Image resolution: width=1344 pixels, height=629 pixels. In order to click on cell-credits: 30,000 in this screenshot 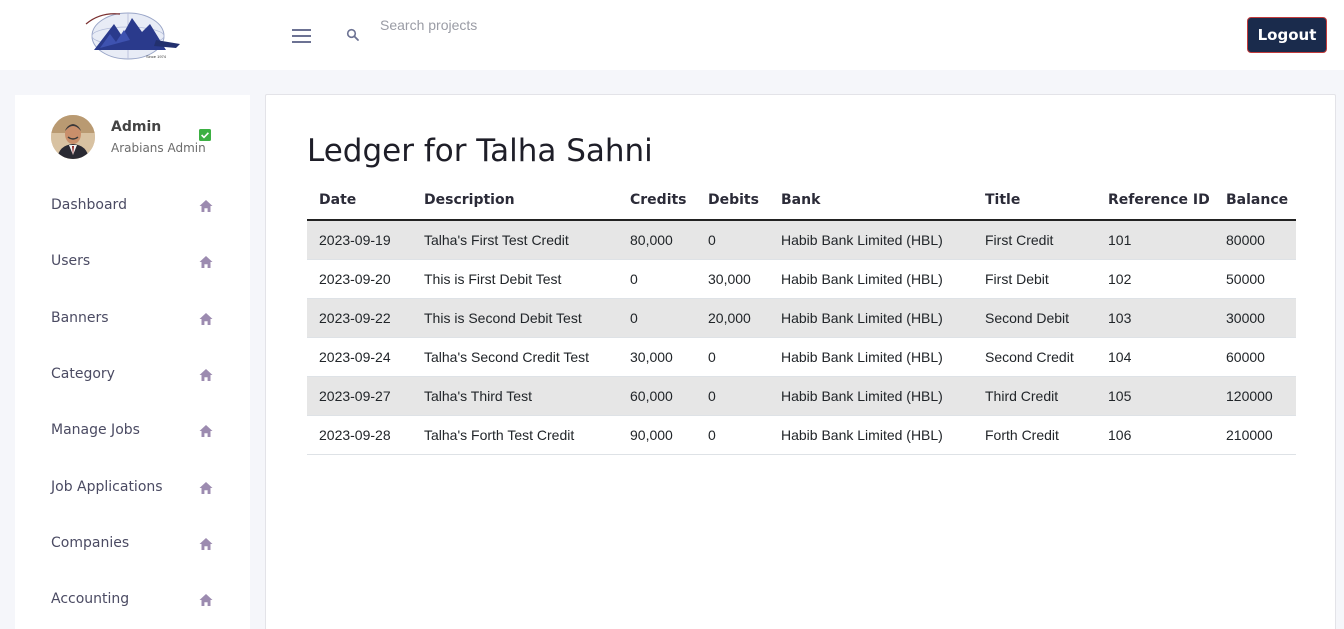, I will do `click(657, 357)`.